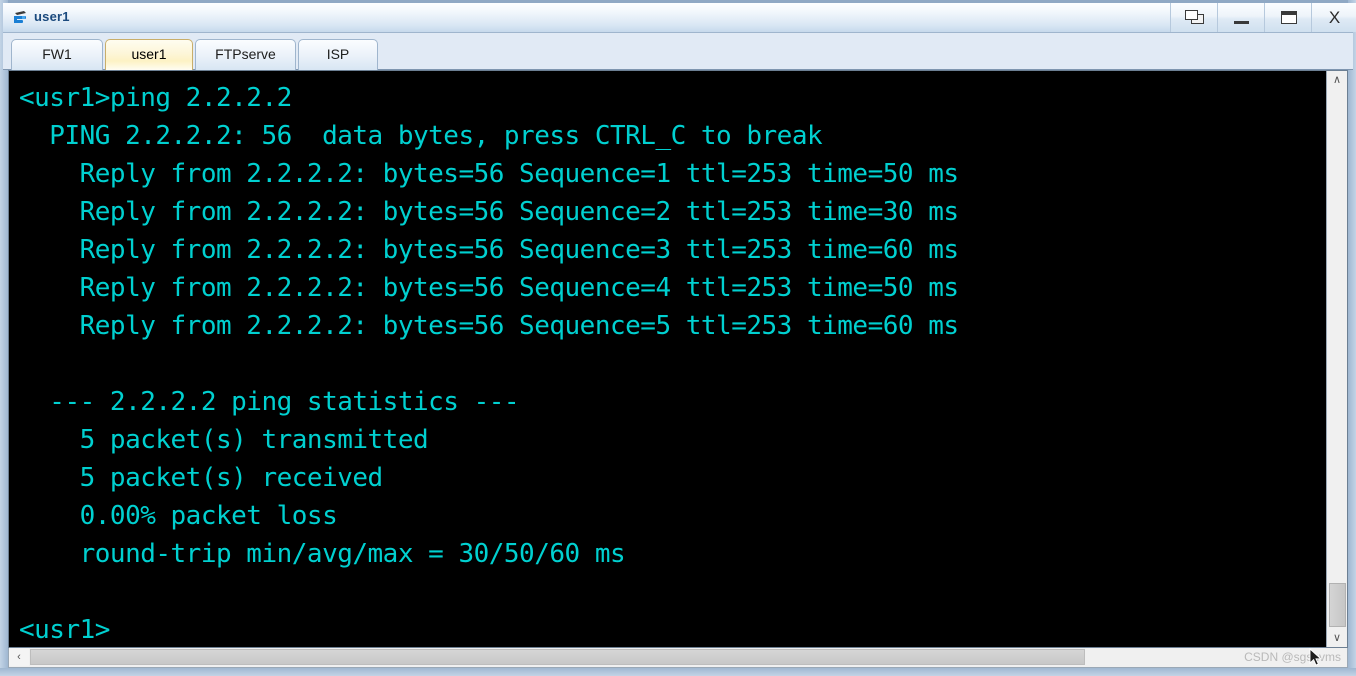  What do you see at coordinates (1337, 80) in the screenshot?
I see `scroll-up-icon: ∧` at bounding box center [1337, 80].